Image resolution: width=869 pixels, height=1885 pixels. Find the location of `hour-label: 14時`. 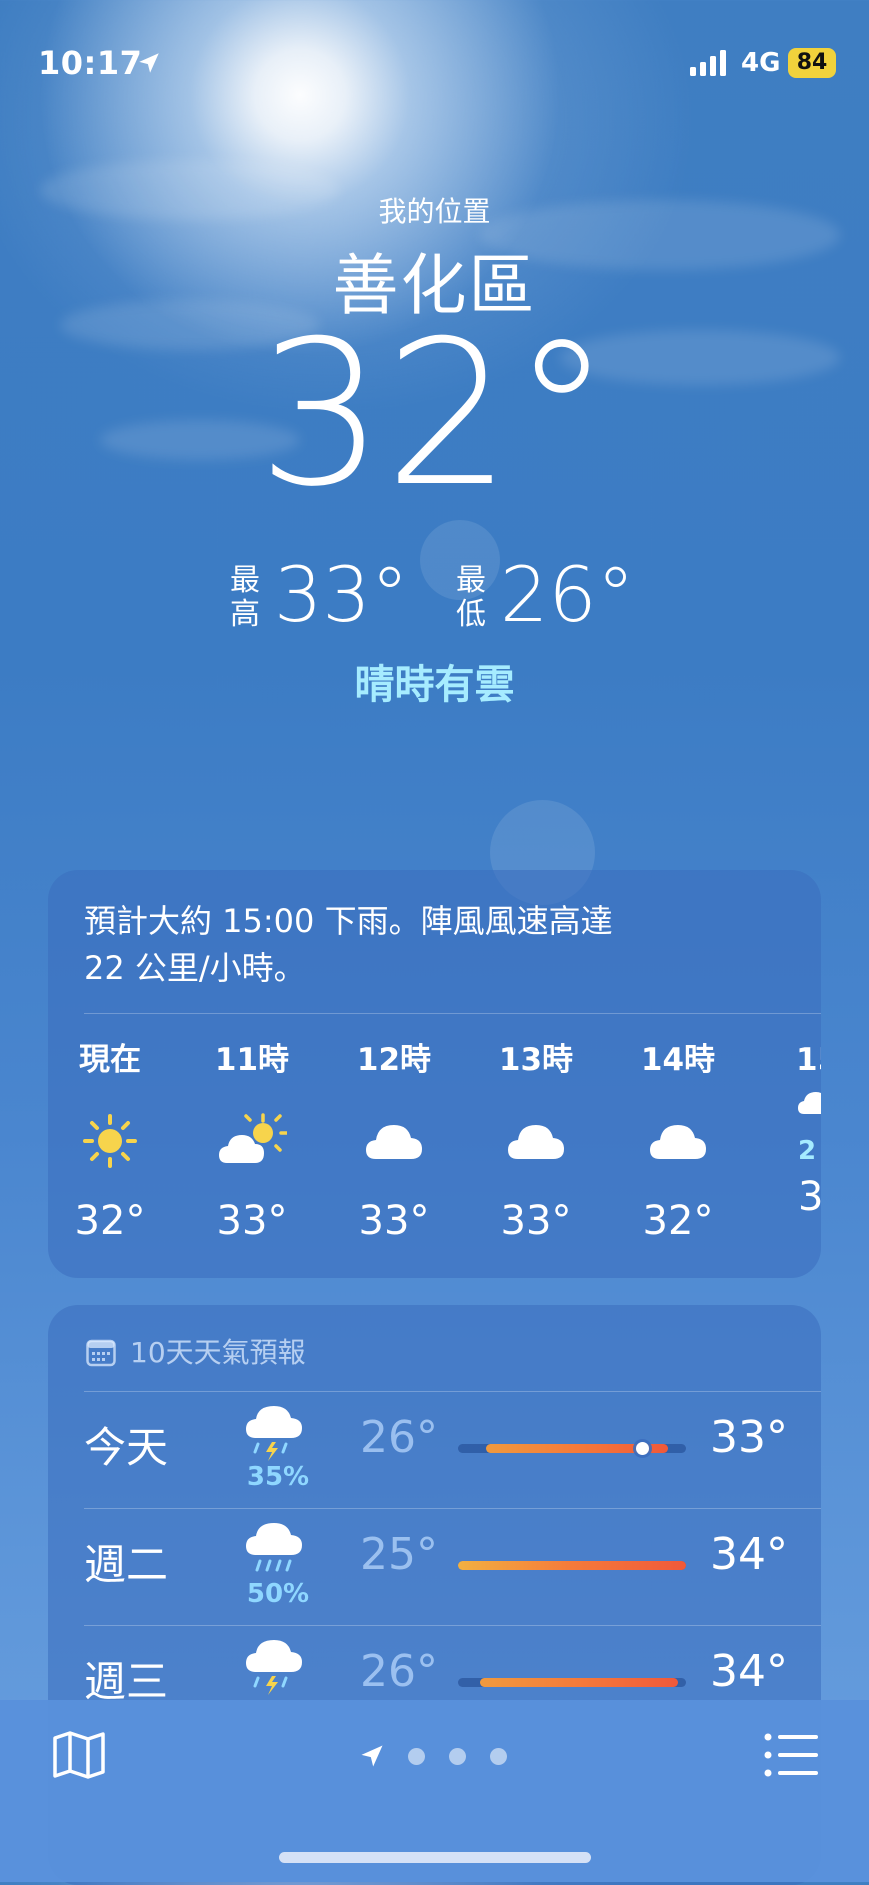

hour-label: 14時 is located at coordinates (678, 1060).